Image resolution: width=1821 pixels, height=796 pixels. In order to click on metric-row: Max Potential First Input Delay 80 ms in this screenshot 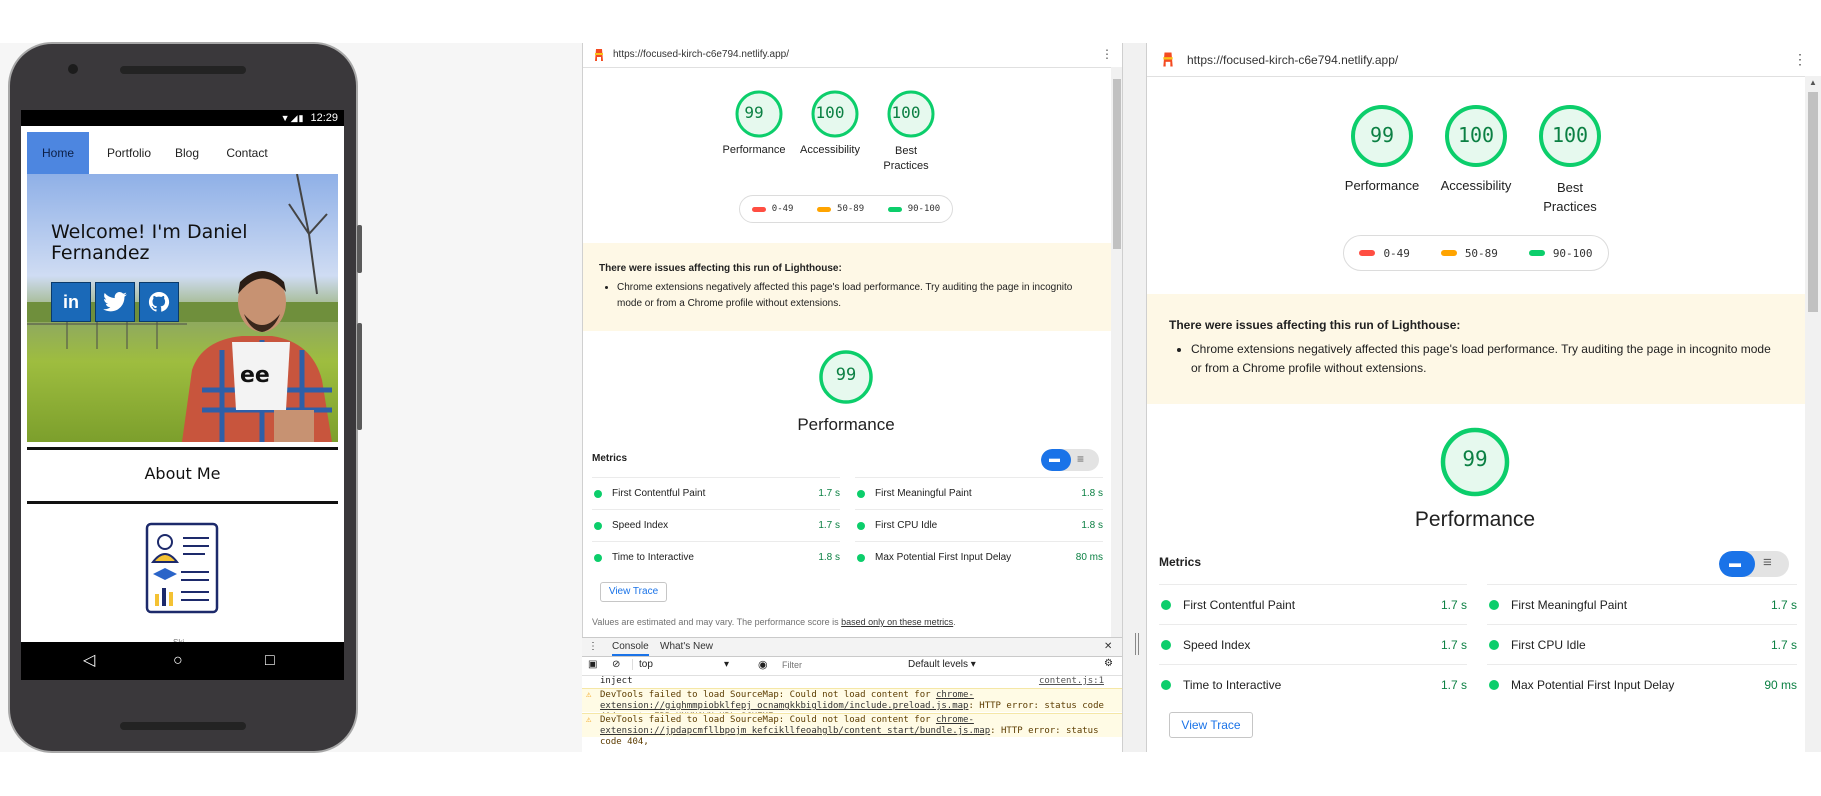, I will do `click(979, 557)`.